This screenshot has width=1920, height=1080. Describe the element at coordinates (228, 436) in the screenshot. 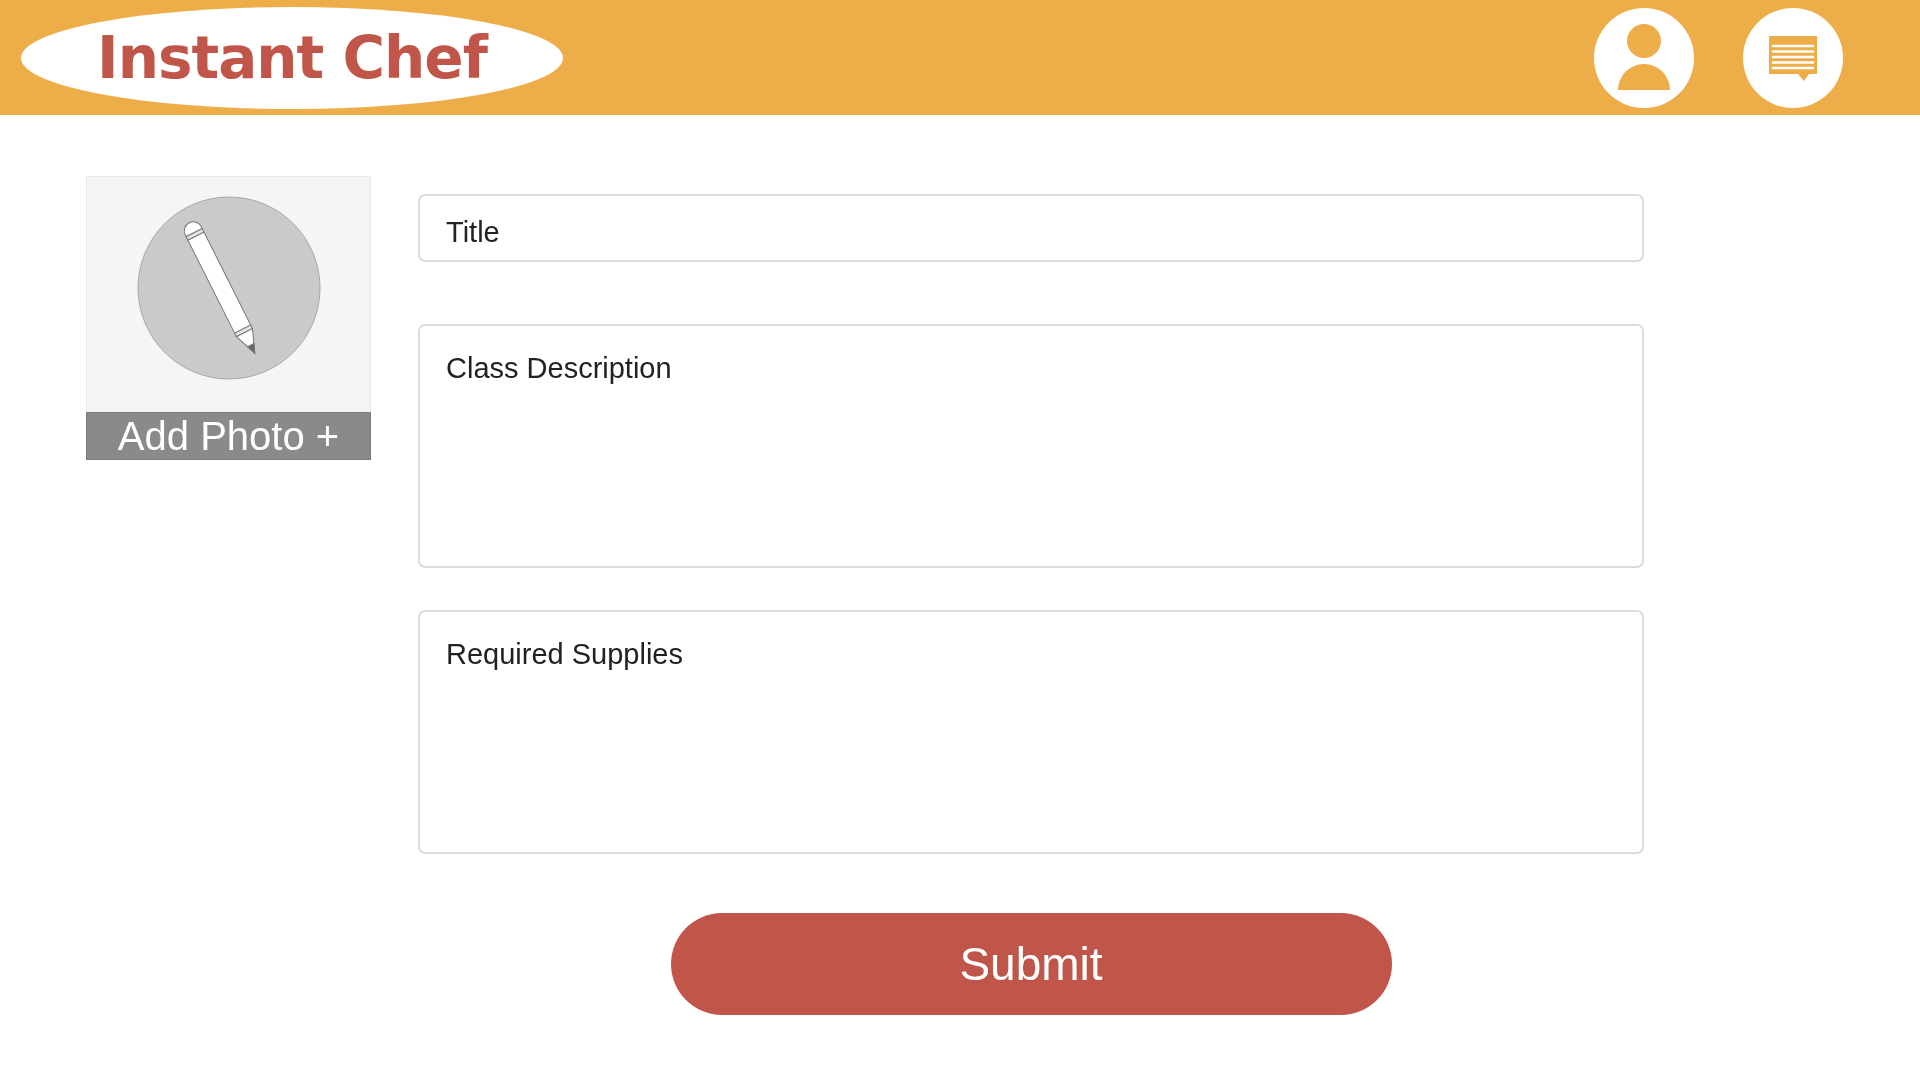

I see `add-photo-button: Add Photo +` at that location.